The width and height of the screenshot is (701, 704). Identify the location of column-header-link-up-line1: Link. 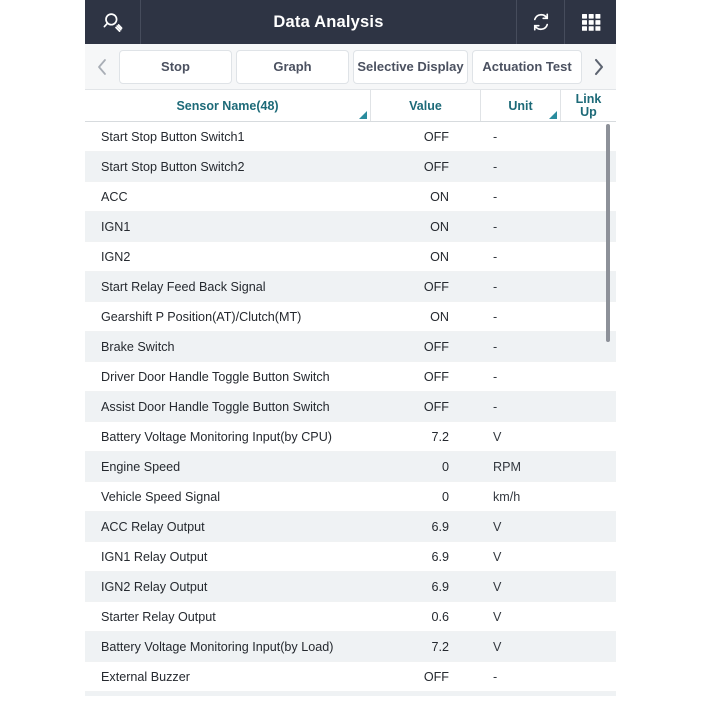
(588, 98).